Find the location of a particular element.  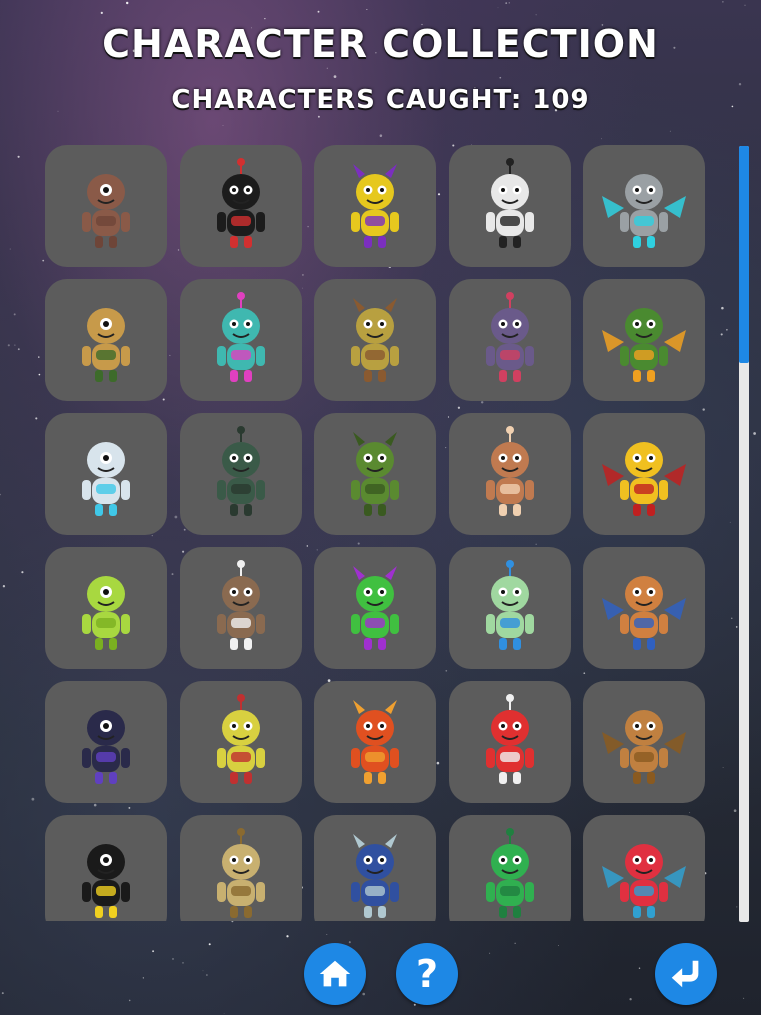

mushroom-kid-icon is located at coordinates (106, 345).